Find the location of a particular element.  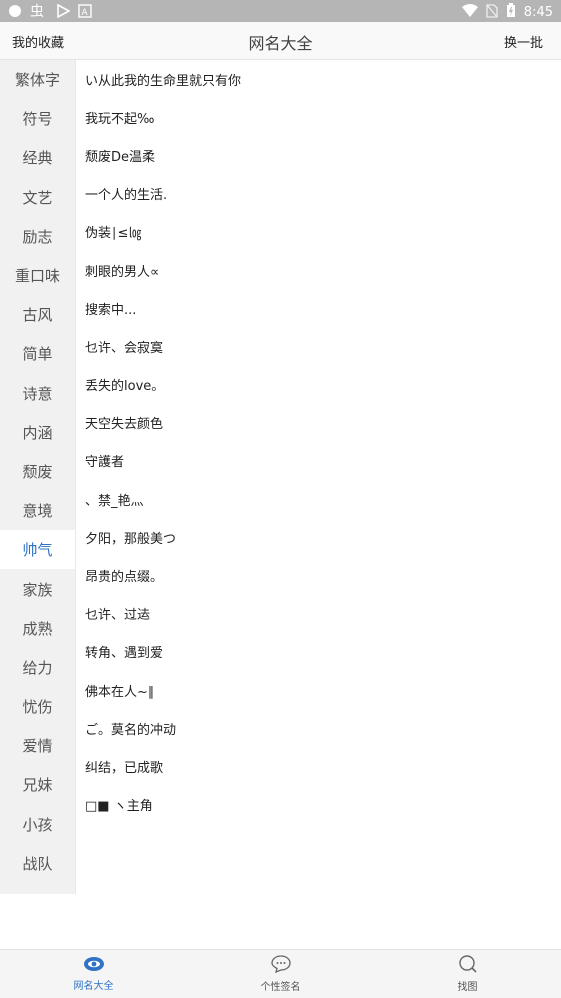

svg-text: 虫 is located at coordinates (37, 11).